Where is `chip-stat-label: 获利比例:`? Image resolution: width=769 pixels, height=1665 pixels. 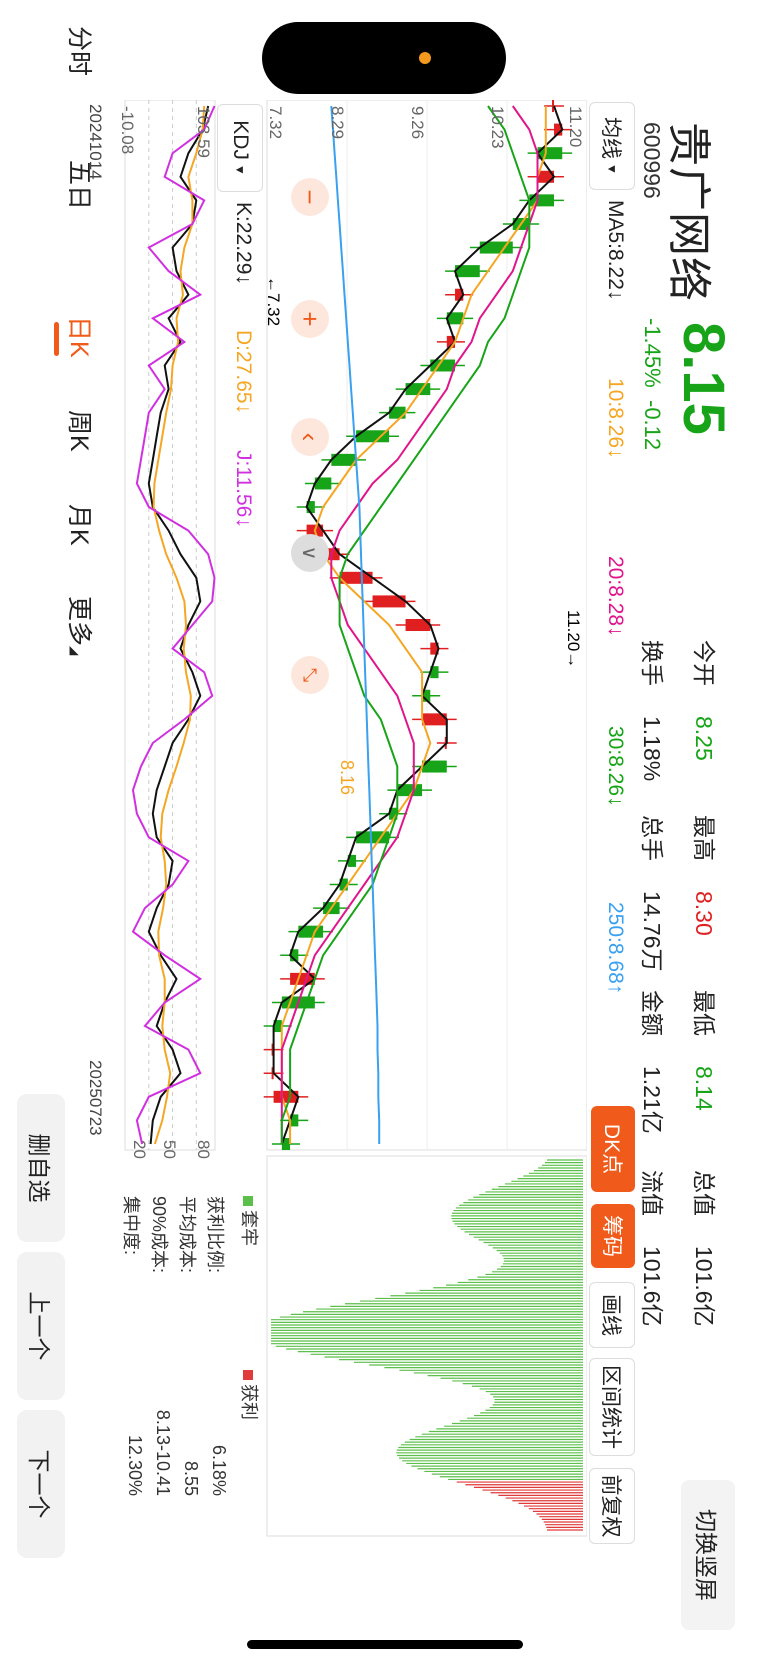 chip-stat-label: 获利比例: is located at coordinates (215, 1235).